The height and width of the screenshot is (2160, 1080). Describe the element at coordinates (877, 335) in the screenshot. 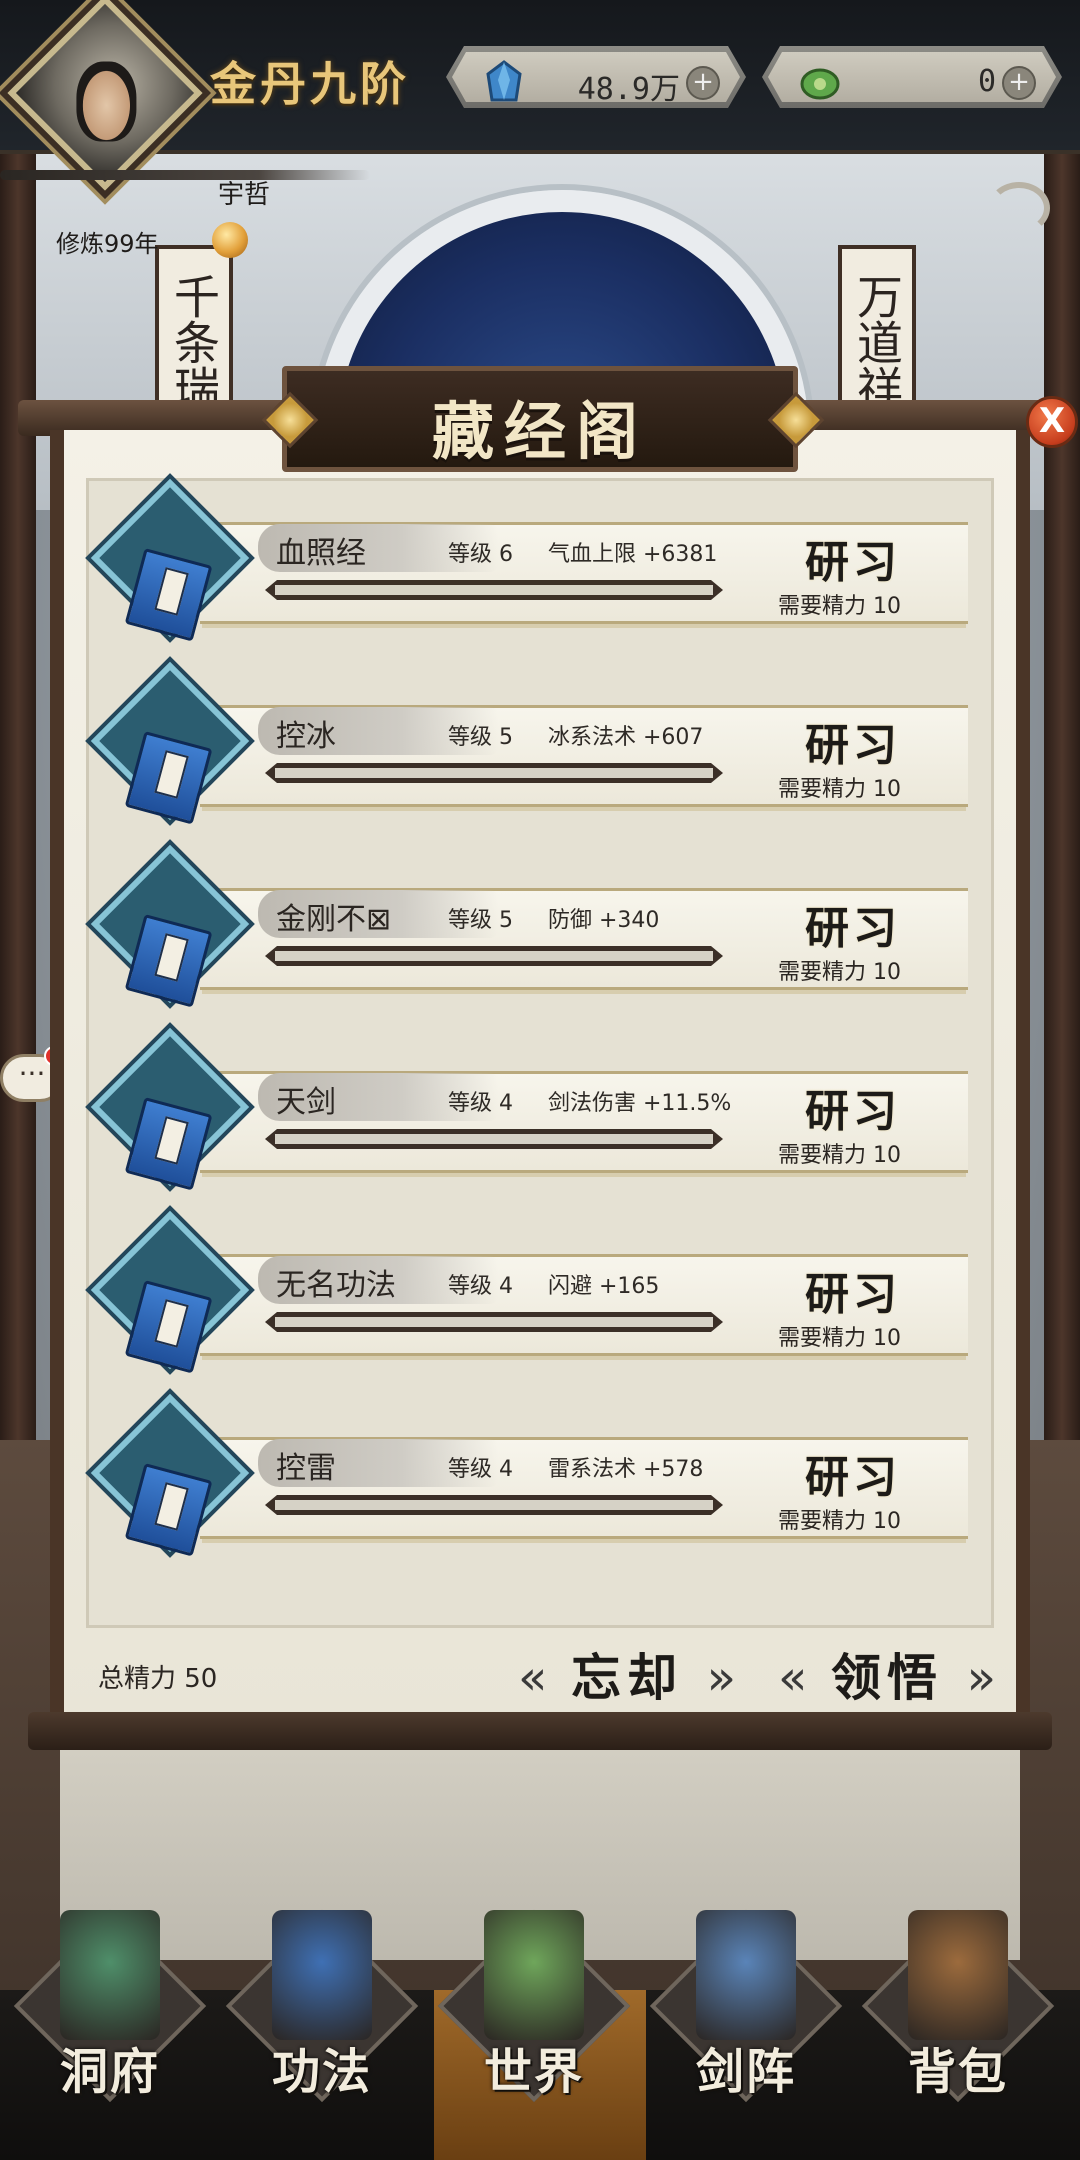

I see `right-hanging-scroll: 万道祥` at that location.